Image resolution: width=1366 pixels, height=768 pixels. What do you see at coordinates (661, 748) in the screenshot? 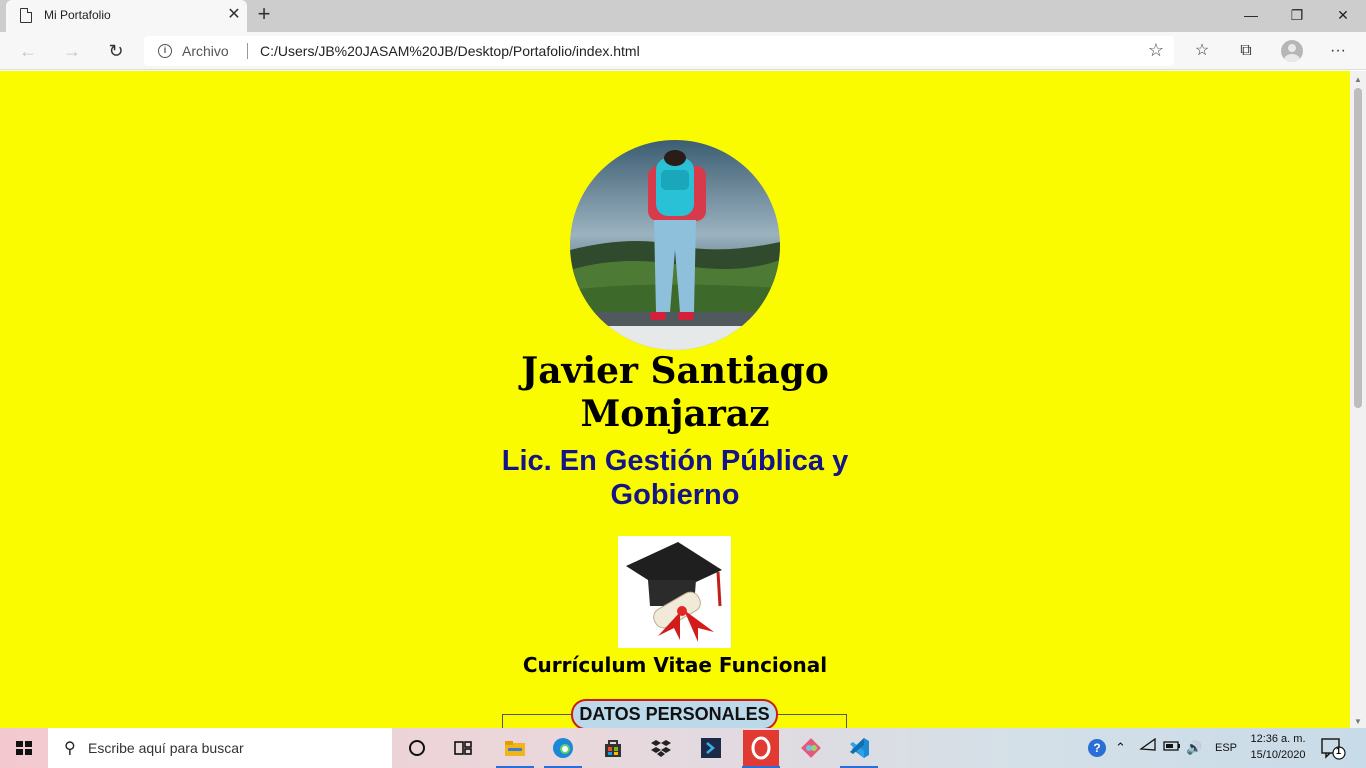
I see `dropbox-icon` at bounding box center [661, 748].